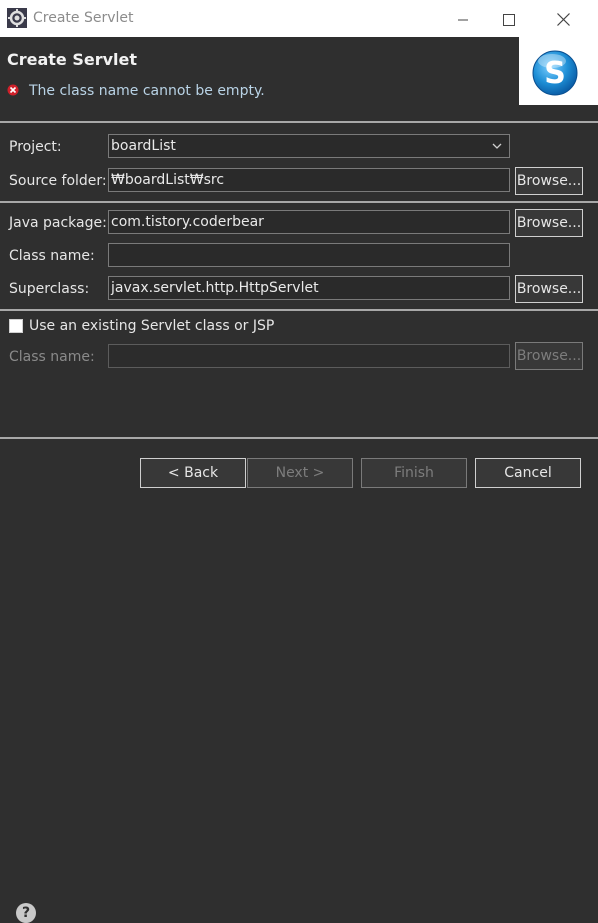  What do you see at coordinates (147, 91) in the screenshot?
I see `error-message: The class name cannot be empty.` at bounding box center [147, 91].